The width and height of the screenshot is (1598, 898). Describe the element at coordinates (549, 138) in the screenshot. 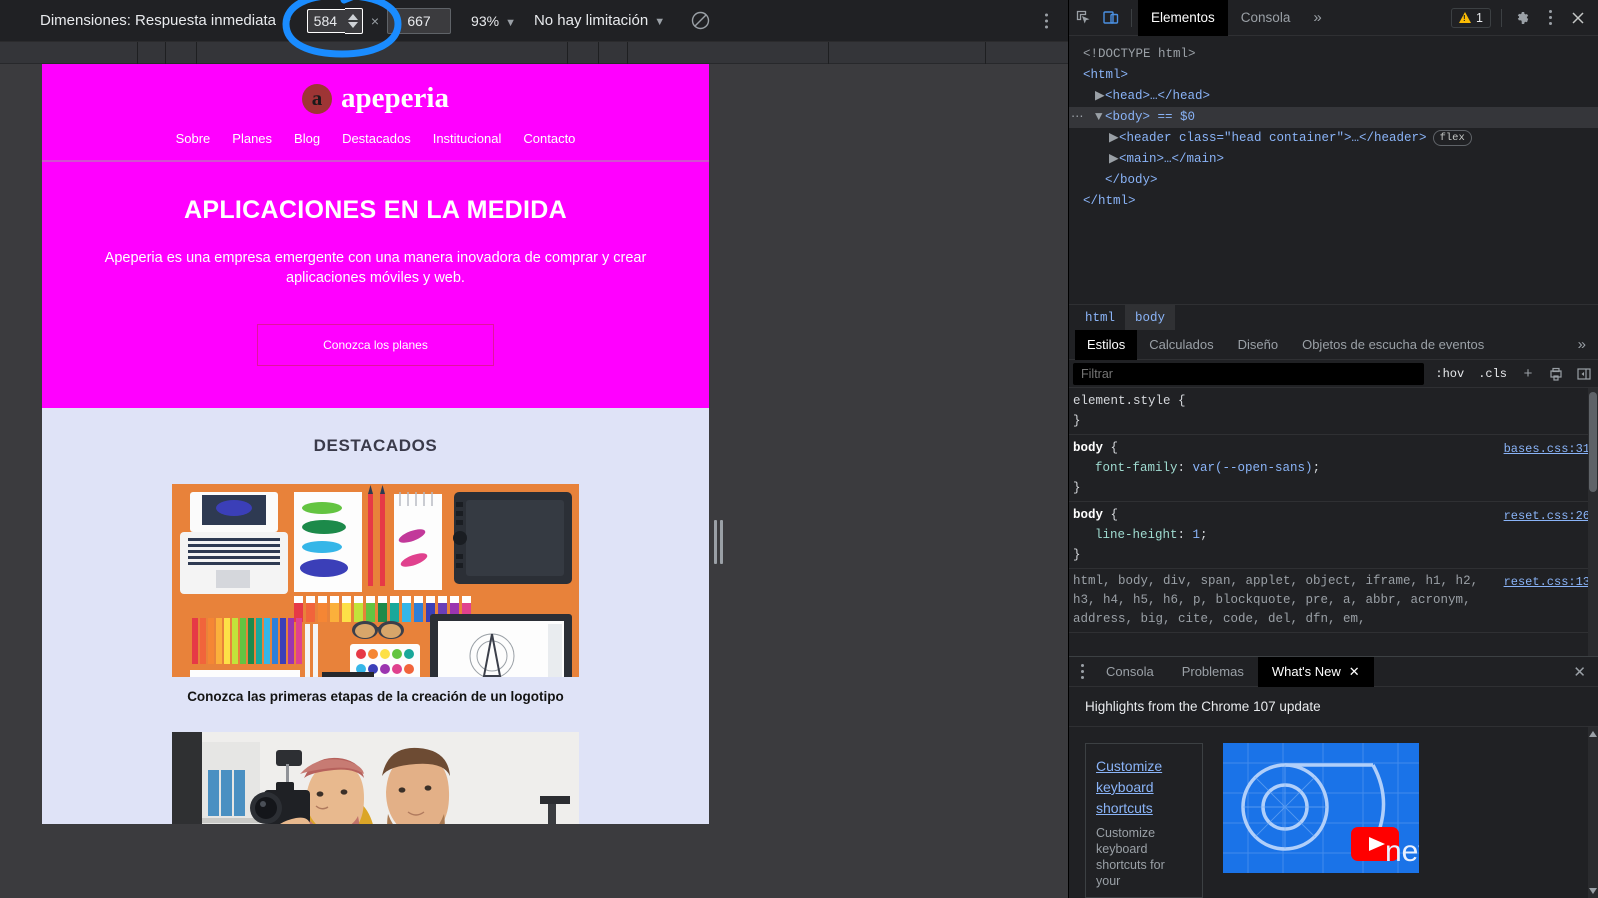

I see `nav-item-contacto: Contacto` at that location.